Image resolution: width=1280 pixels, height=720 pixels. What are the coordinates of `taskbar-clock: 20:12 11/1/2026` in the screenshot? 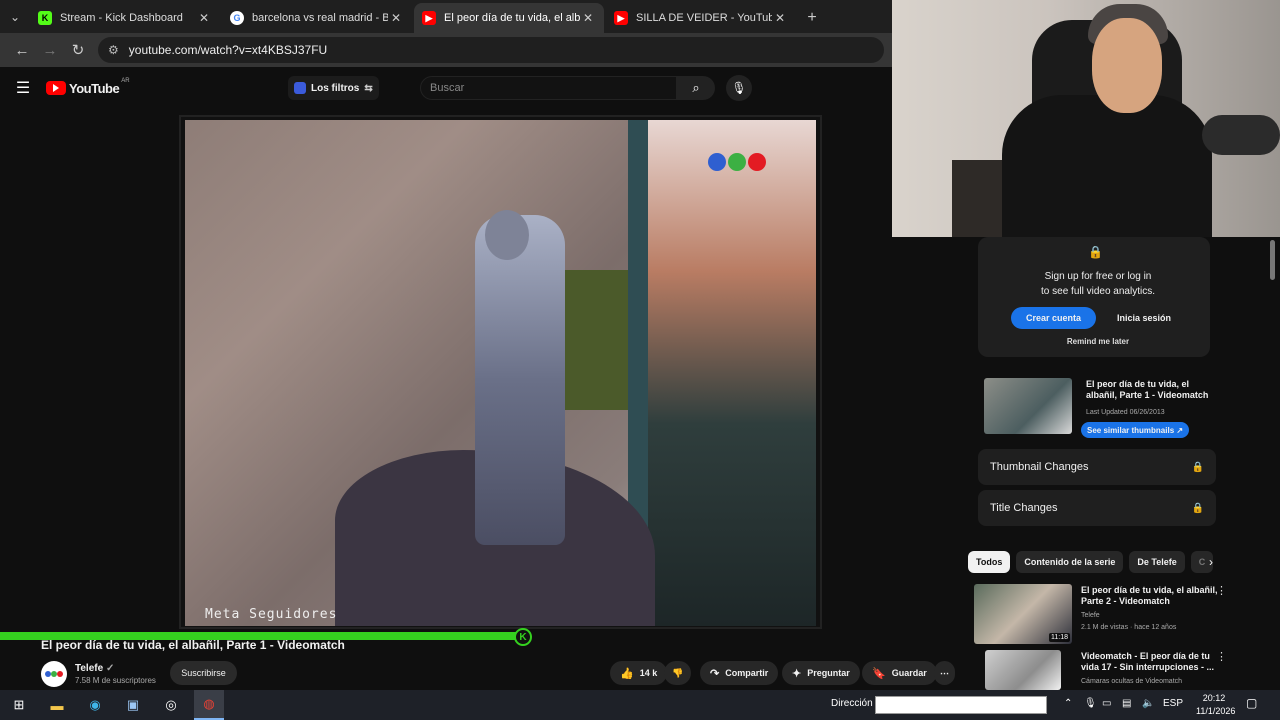 It's located at (1215, 705).